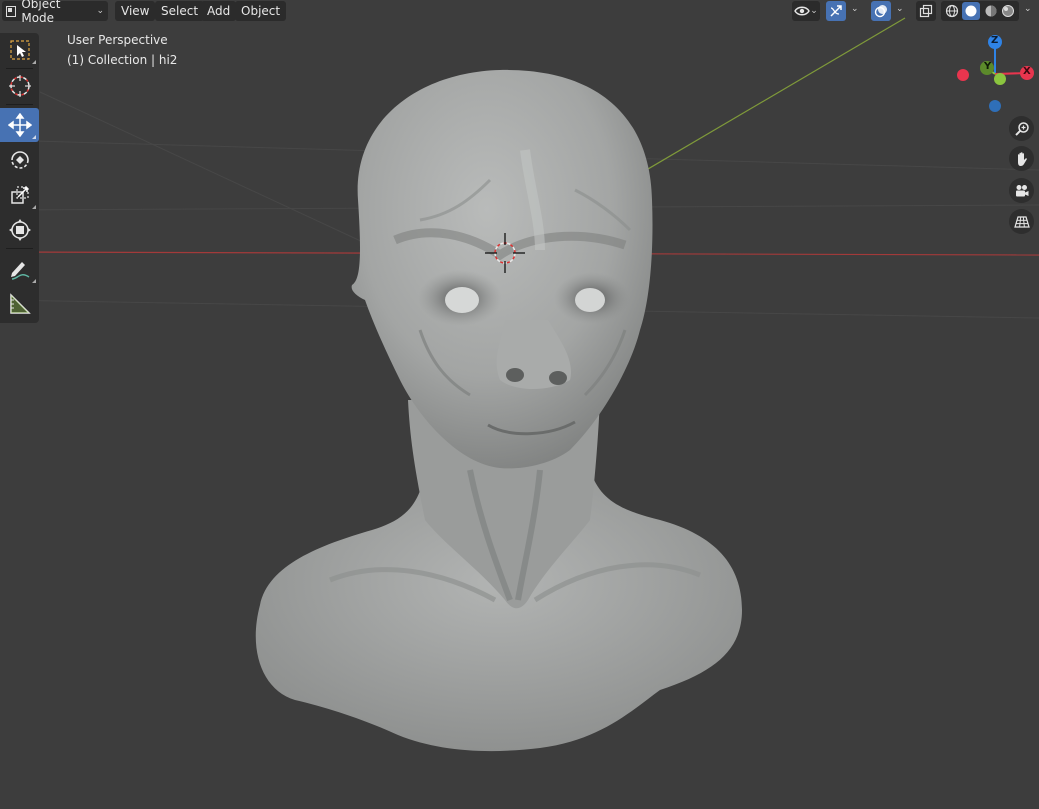 The width and height of the screenshot is (1039, 809). I want to click on solid-shading-button, so click(971, 11).